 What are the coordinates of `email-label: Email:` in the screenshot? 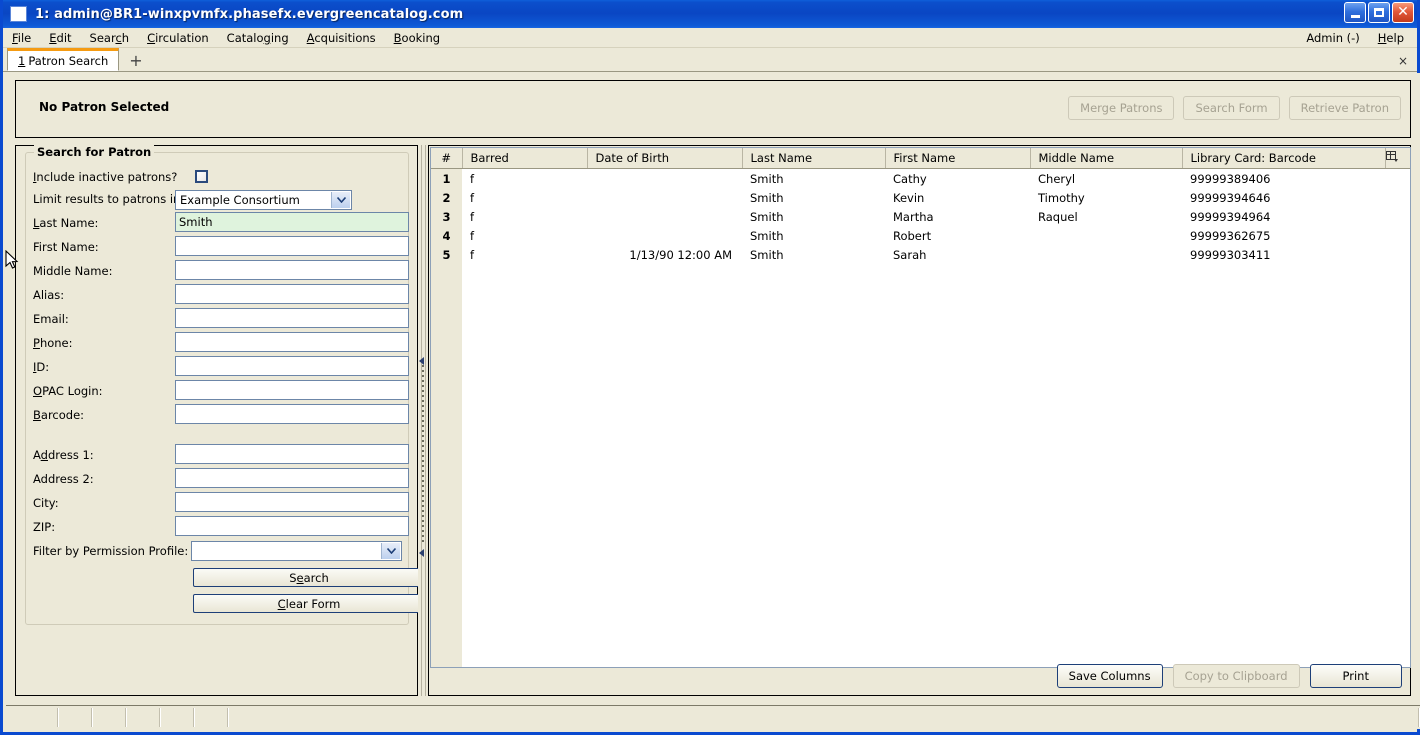 It's located at (51, 319).